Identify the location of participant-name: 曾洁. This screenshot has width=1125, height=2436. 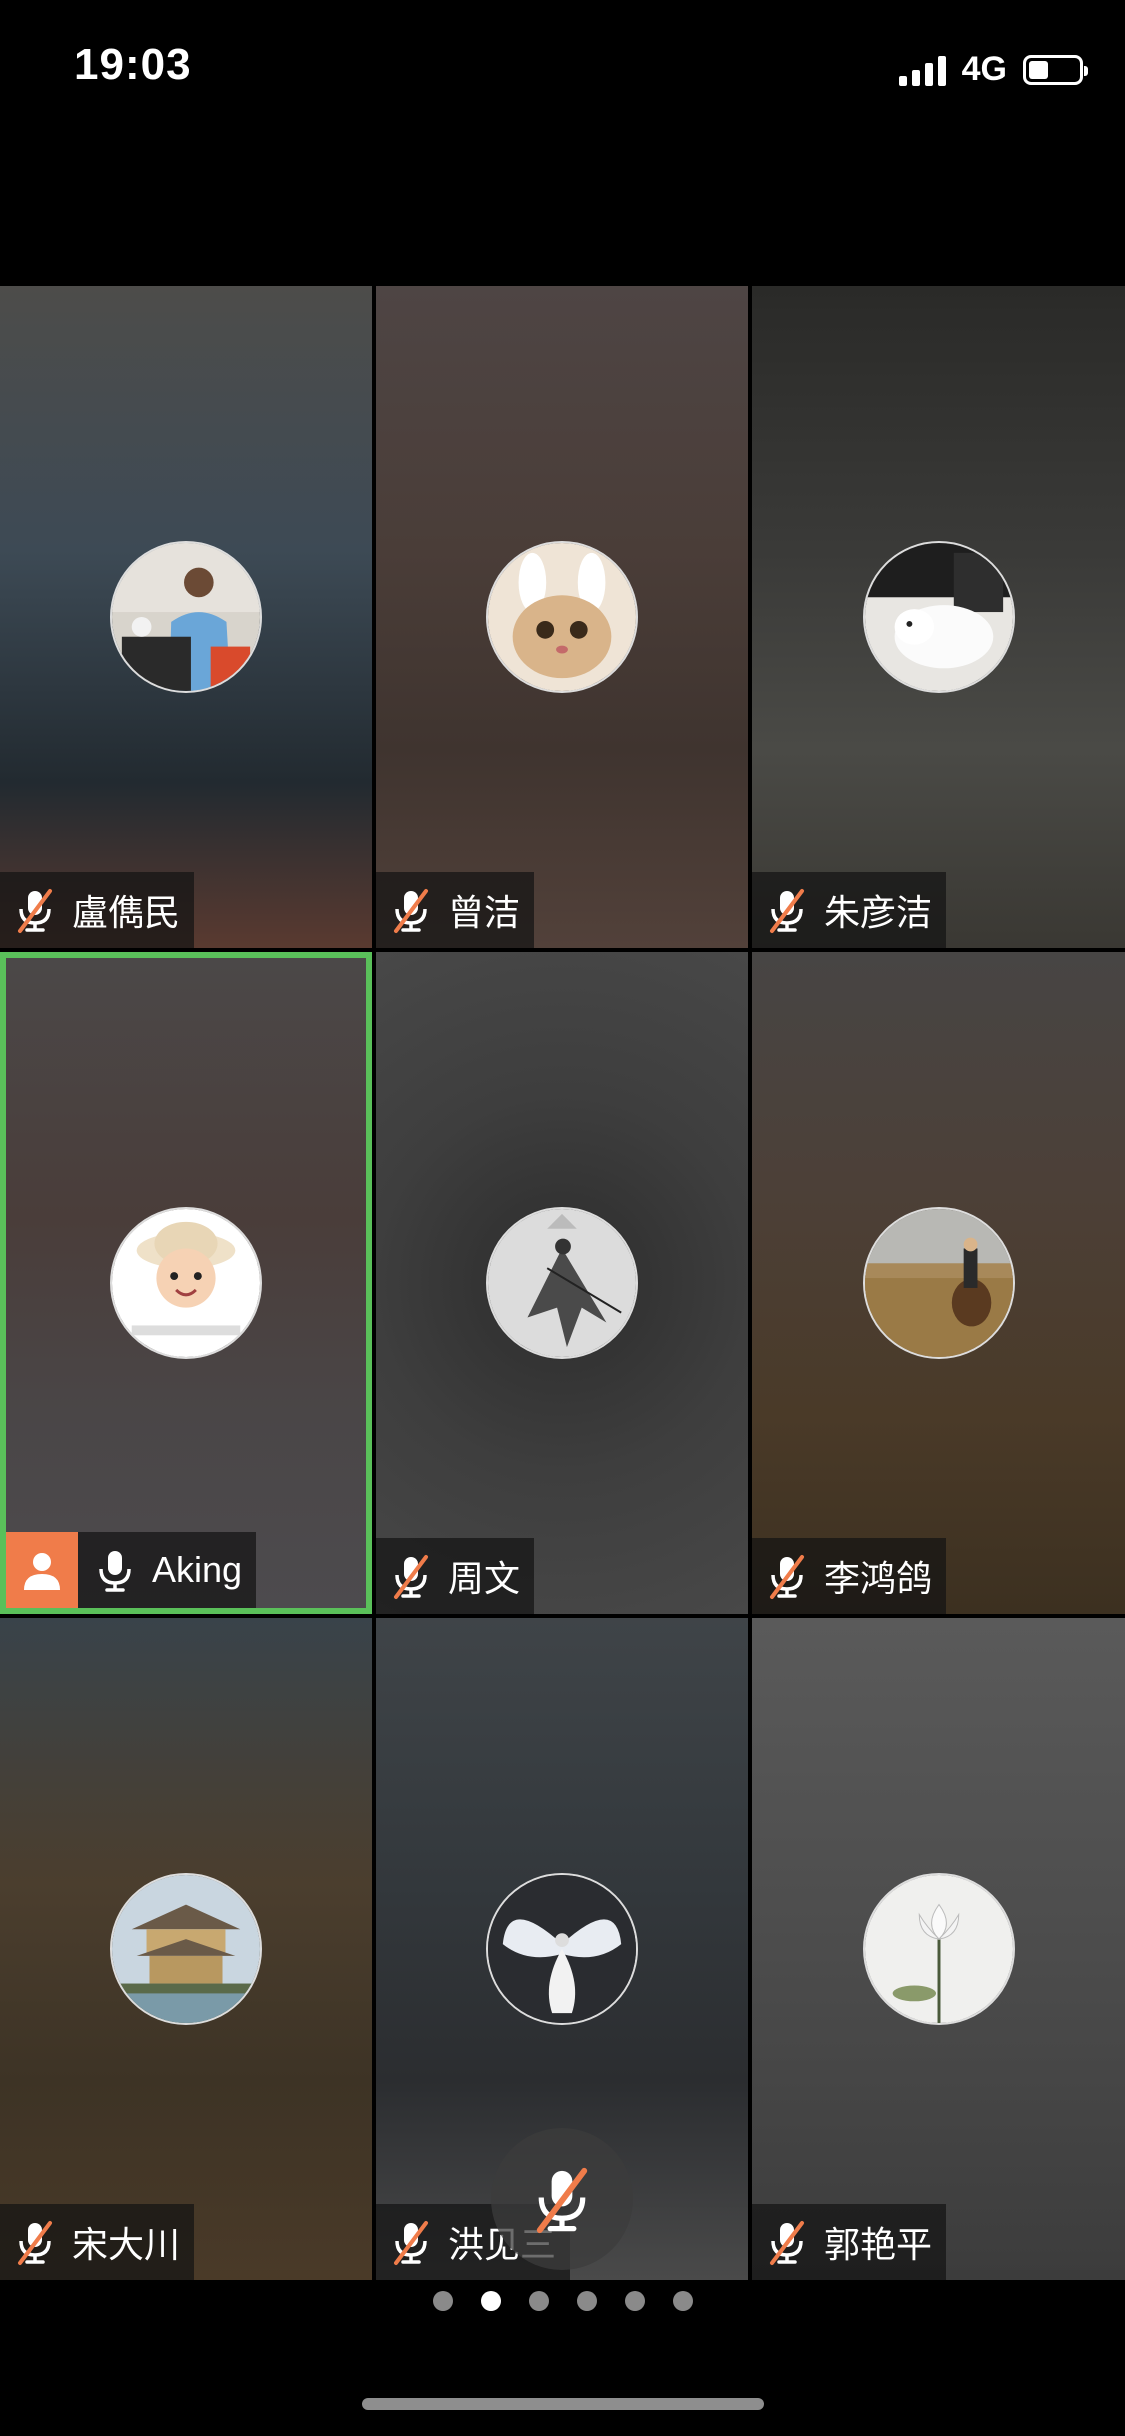
(484, 912).